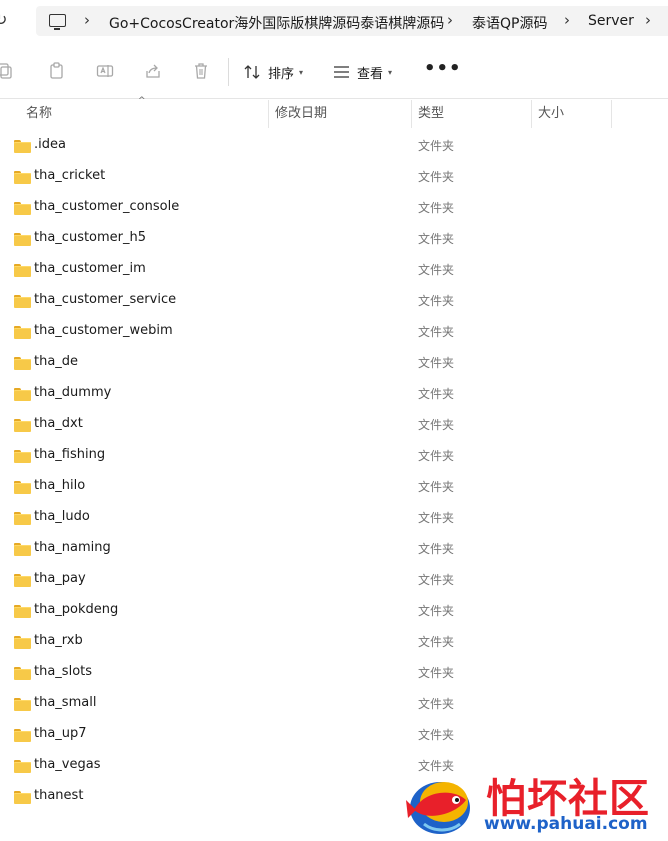 This screenshot has width=668, height=841. I want to click on file-name: tha_fishing, so click(70, 454).